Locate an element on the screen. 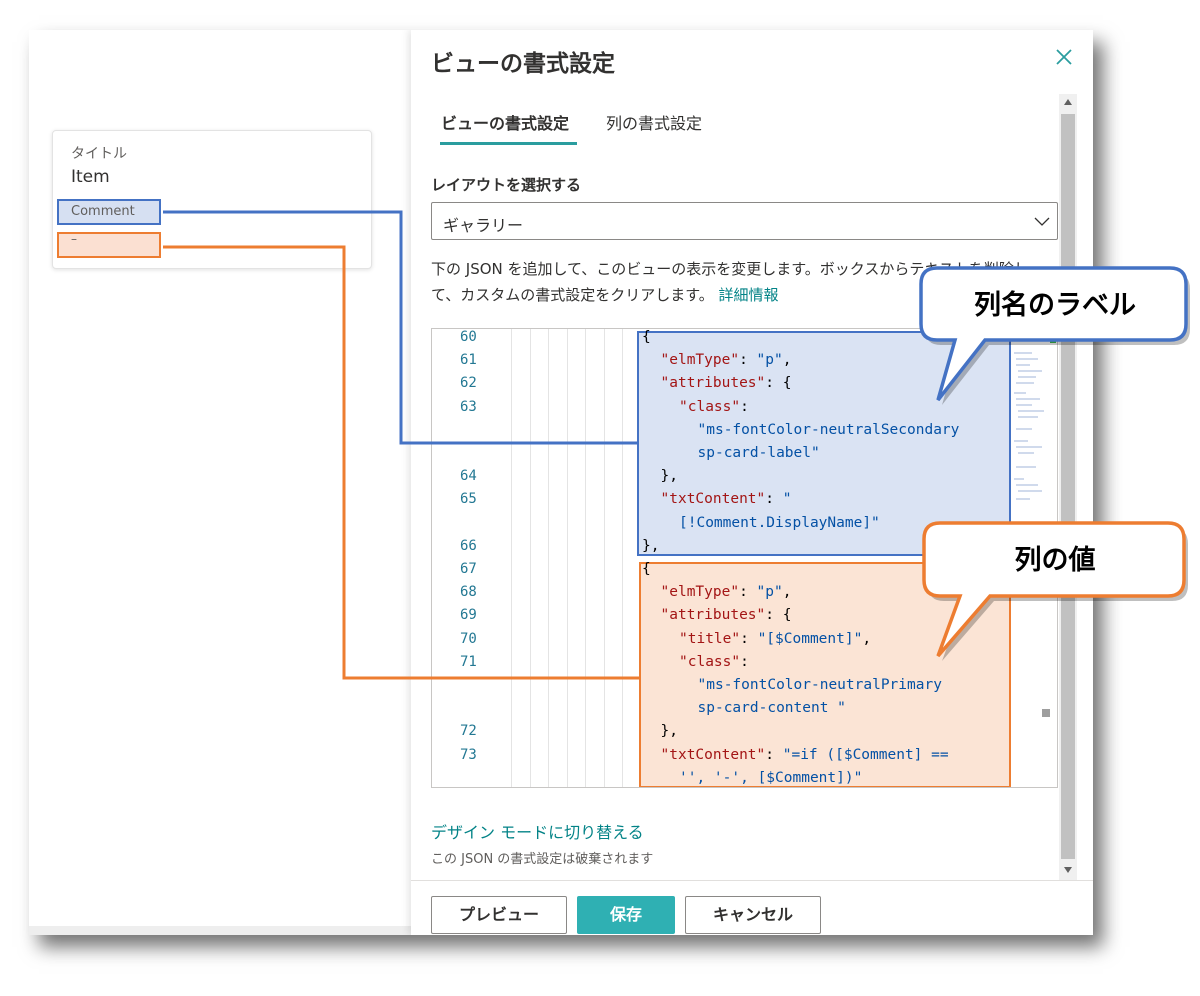 This screenshot has width=1200, height=996. layout-select-label: レイアウトを選択する is located at coordinates (506, 185).